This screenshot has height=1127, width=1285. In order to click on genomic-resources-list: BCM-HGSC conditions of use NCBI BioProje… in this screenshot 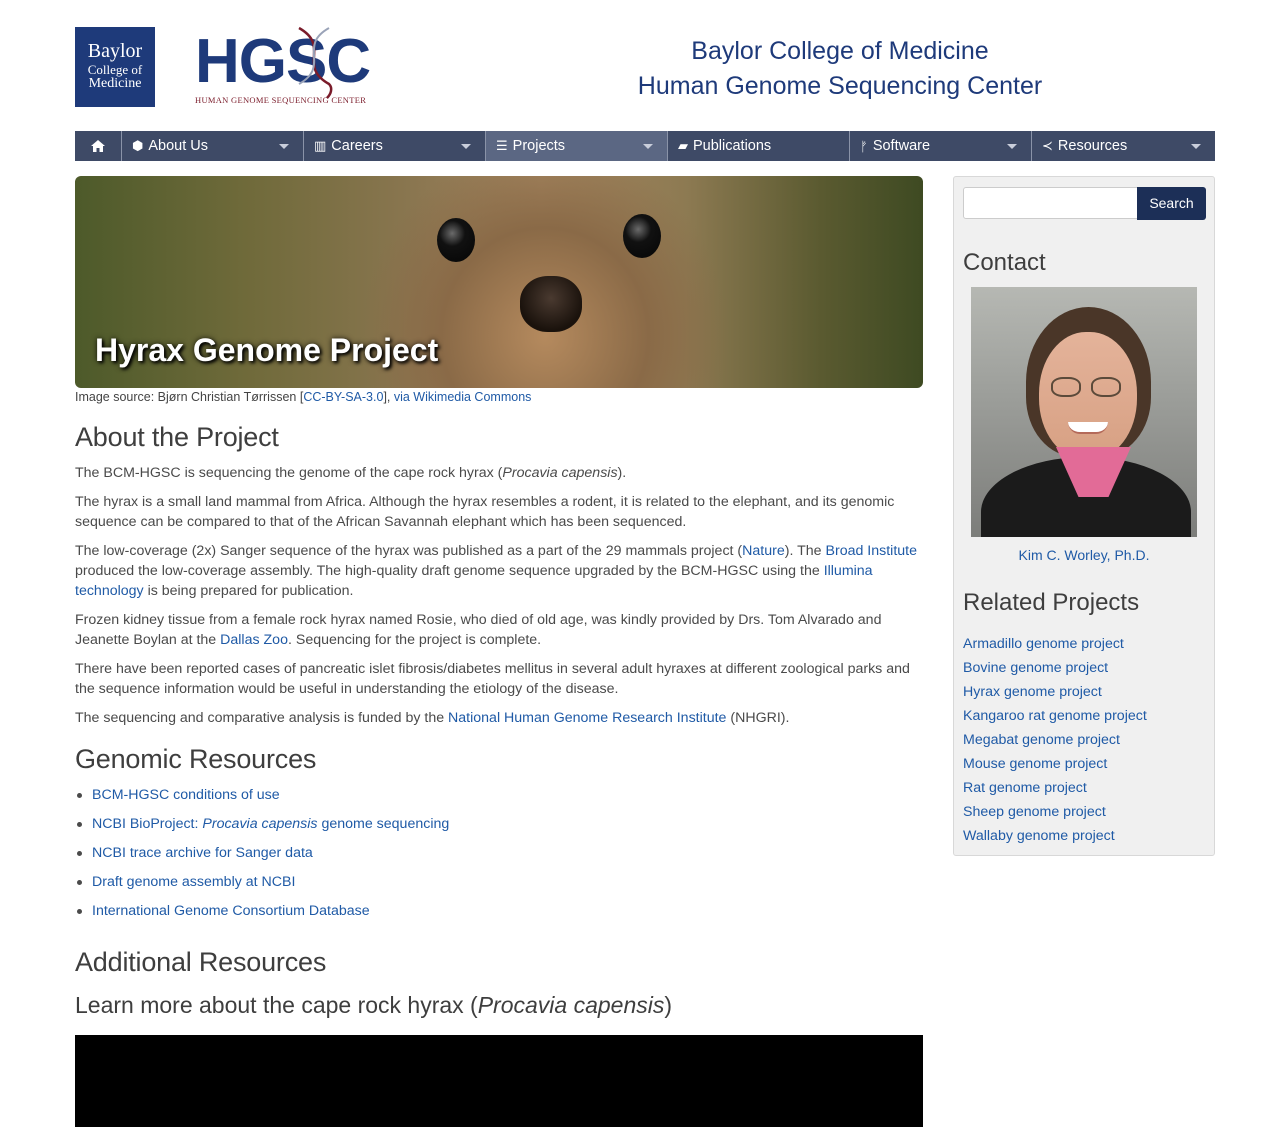, I will do `click(500, 853)`.